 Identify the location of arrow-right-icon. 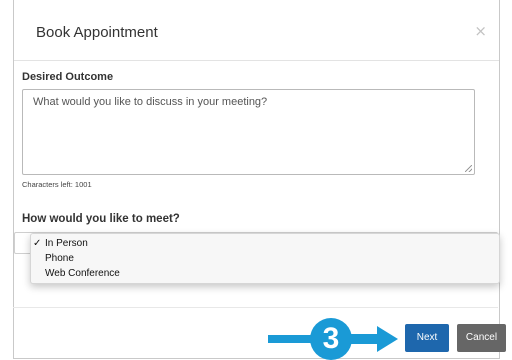
(372, 339).